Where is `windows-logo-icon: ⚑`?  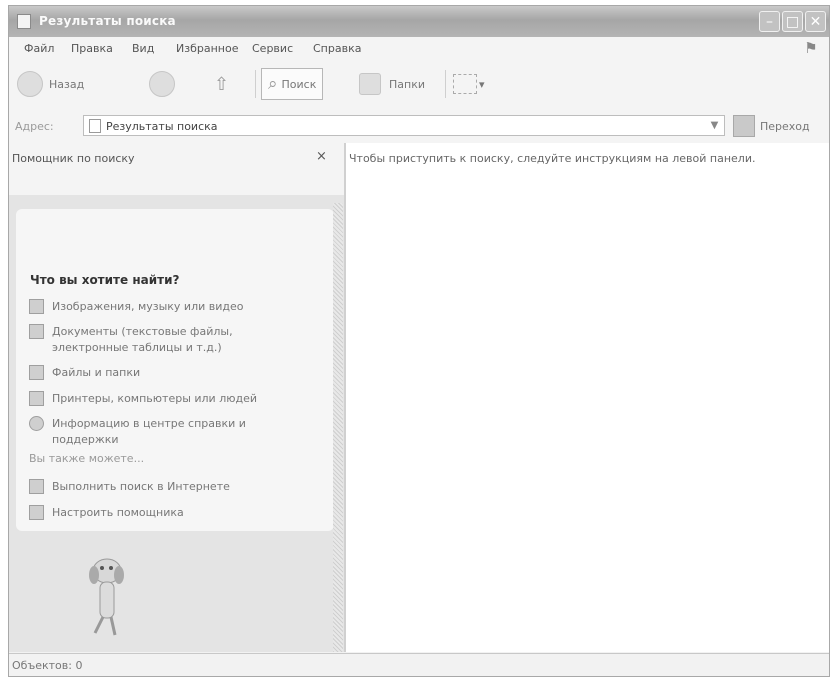 windows-logo-icon: ⚑ is located at coordinates (811, 48).